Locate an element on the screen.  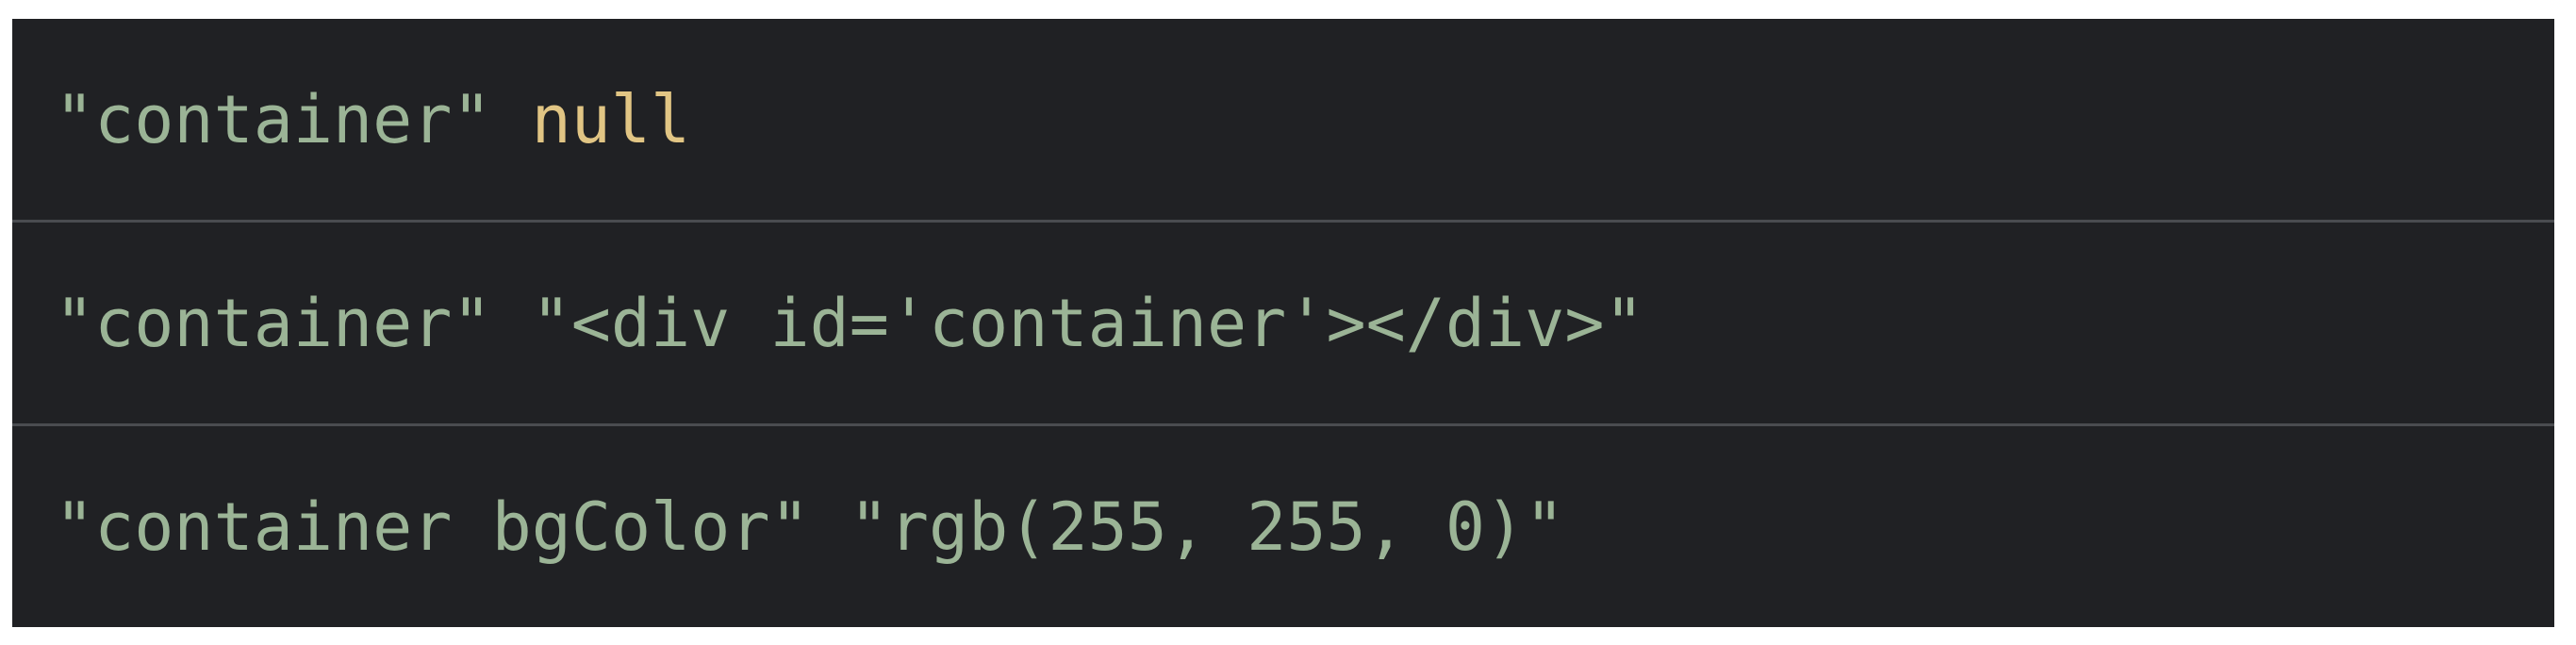
log-value-null: null is located at coordinates (611, 119).